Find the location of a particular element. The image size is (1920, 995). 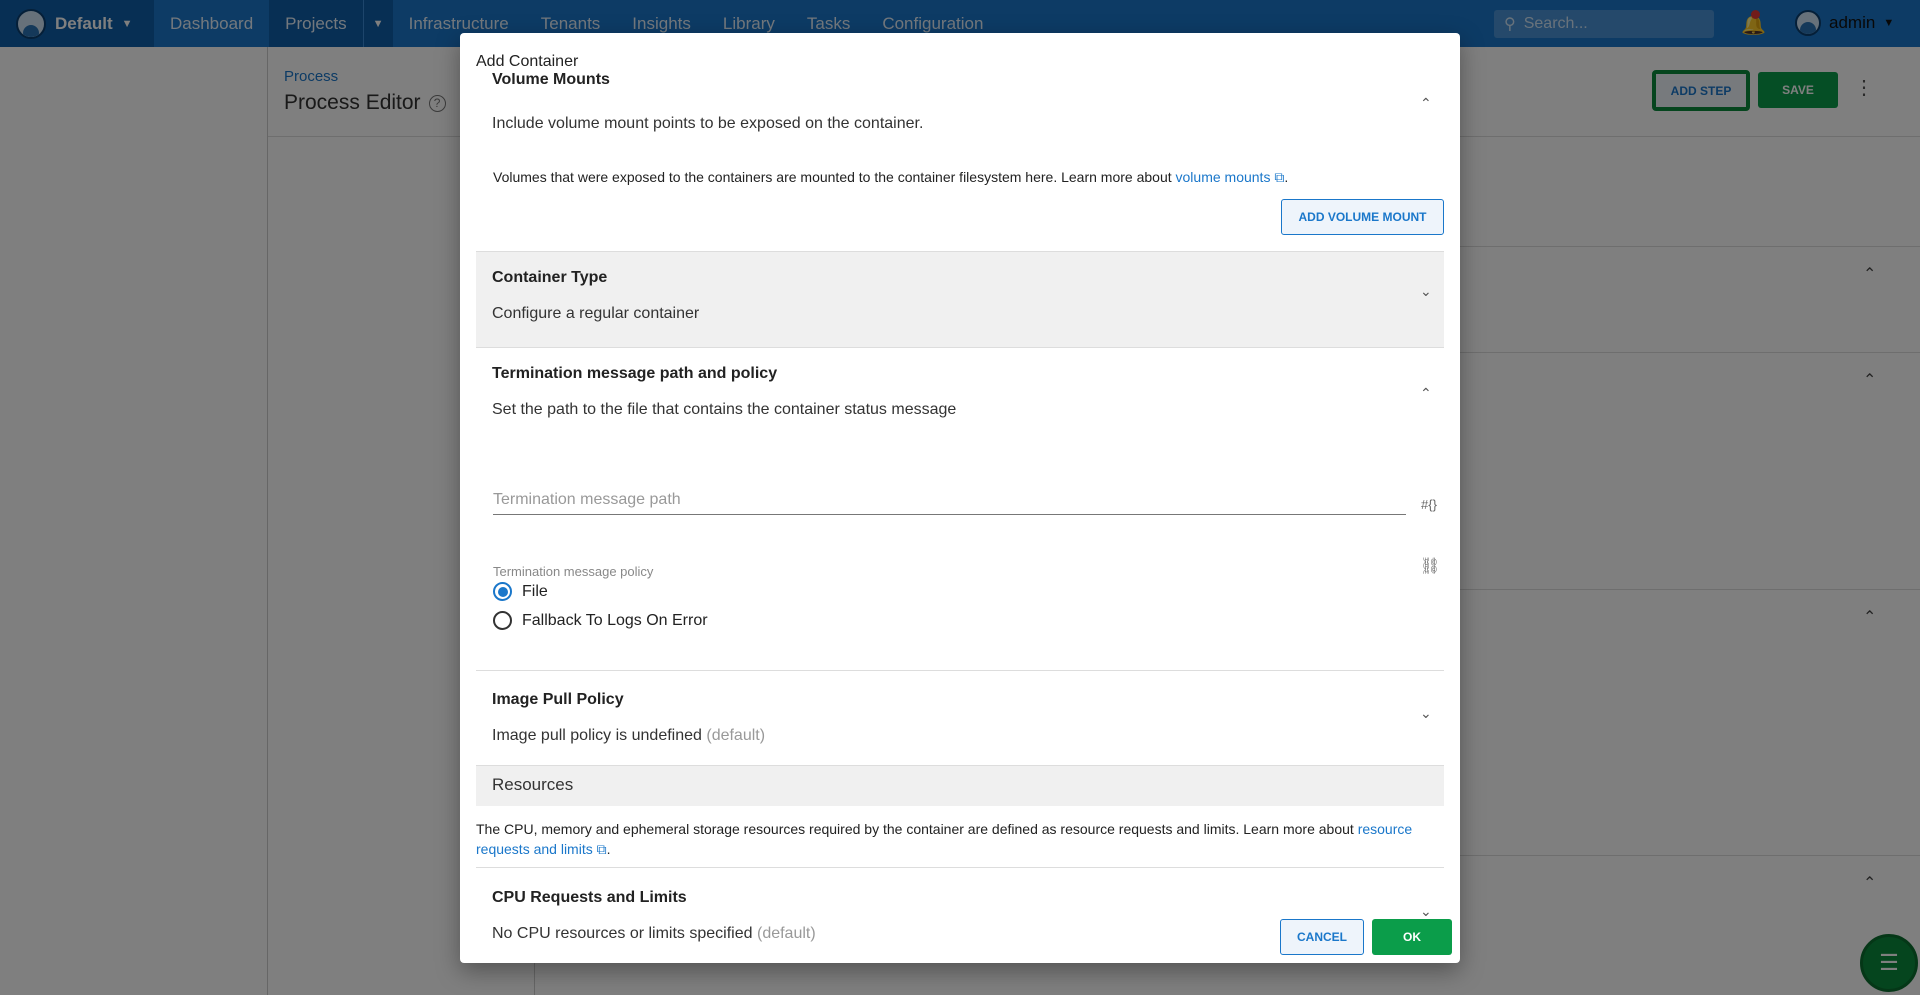

container-type-section is located at coordinates (960, 299).